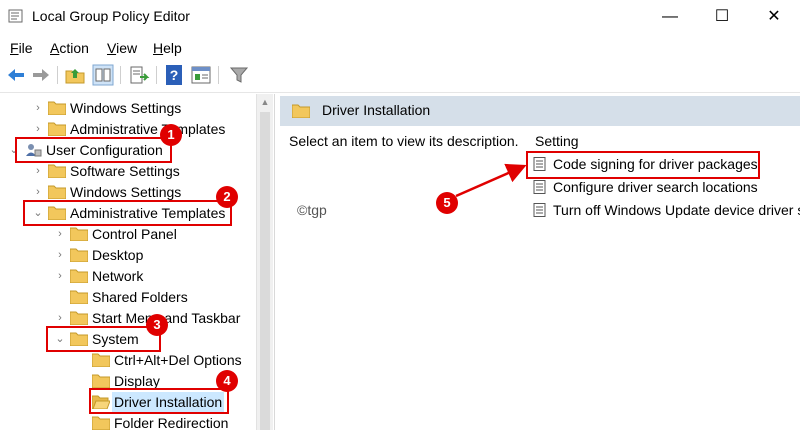 This screenshot has width=800, height=430. Describe the element at coordinates (122, 48) in the screenshot. I see `menu-view: View` at that location.